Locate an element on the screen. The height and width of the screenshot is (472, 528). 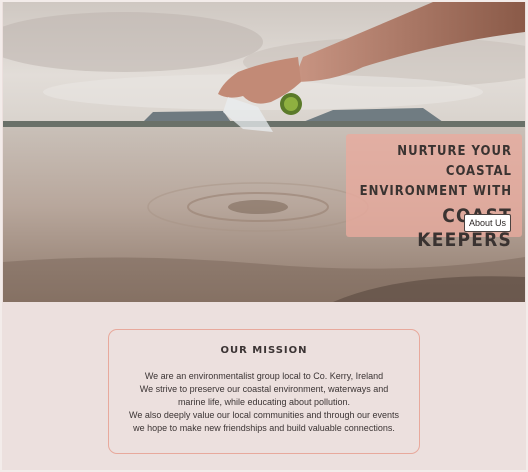
mission-title: OUR MISSION is located at coordinates (264, 350).